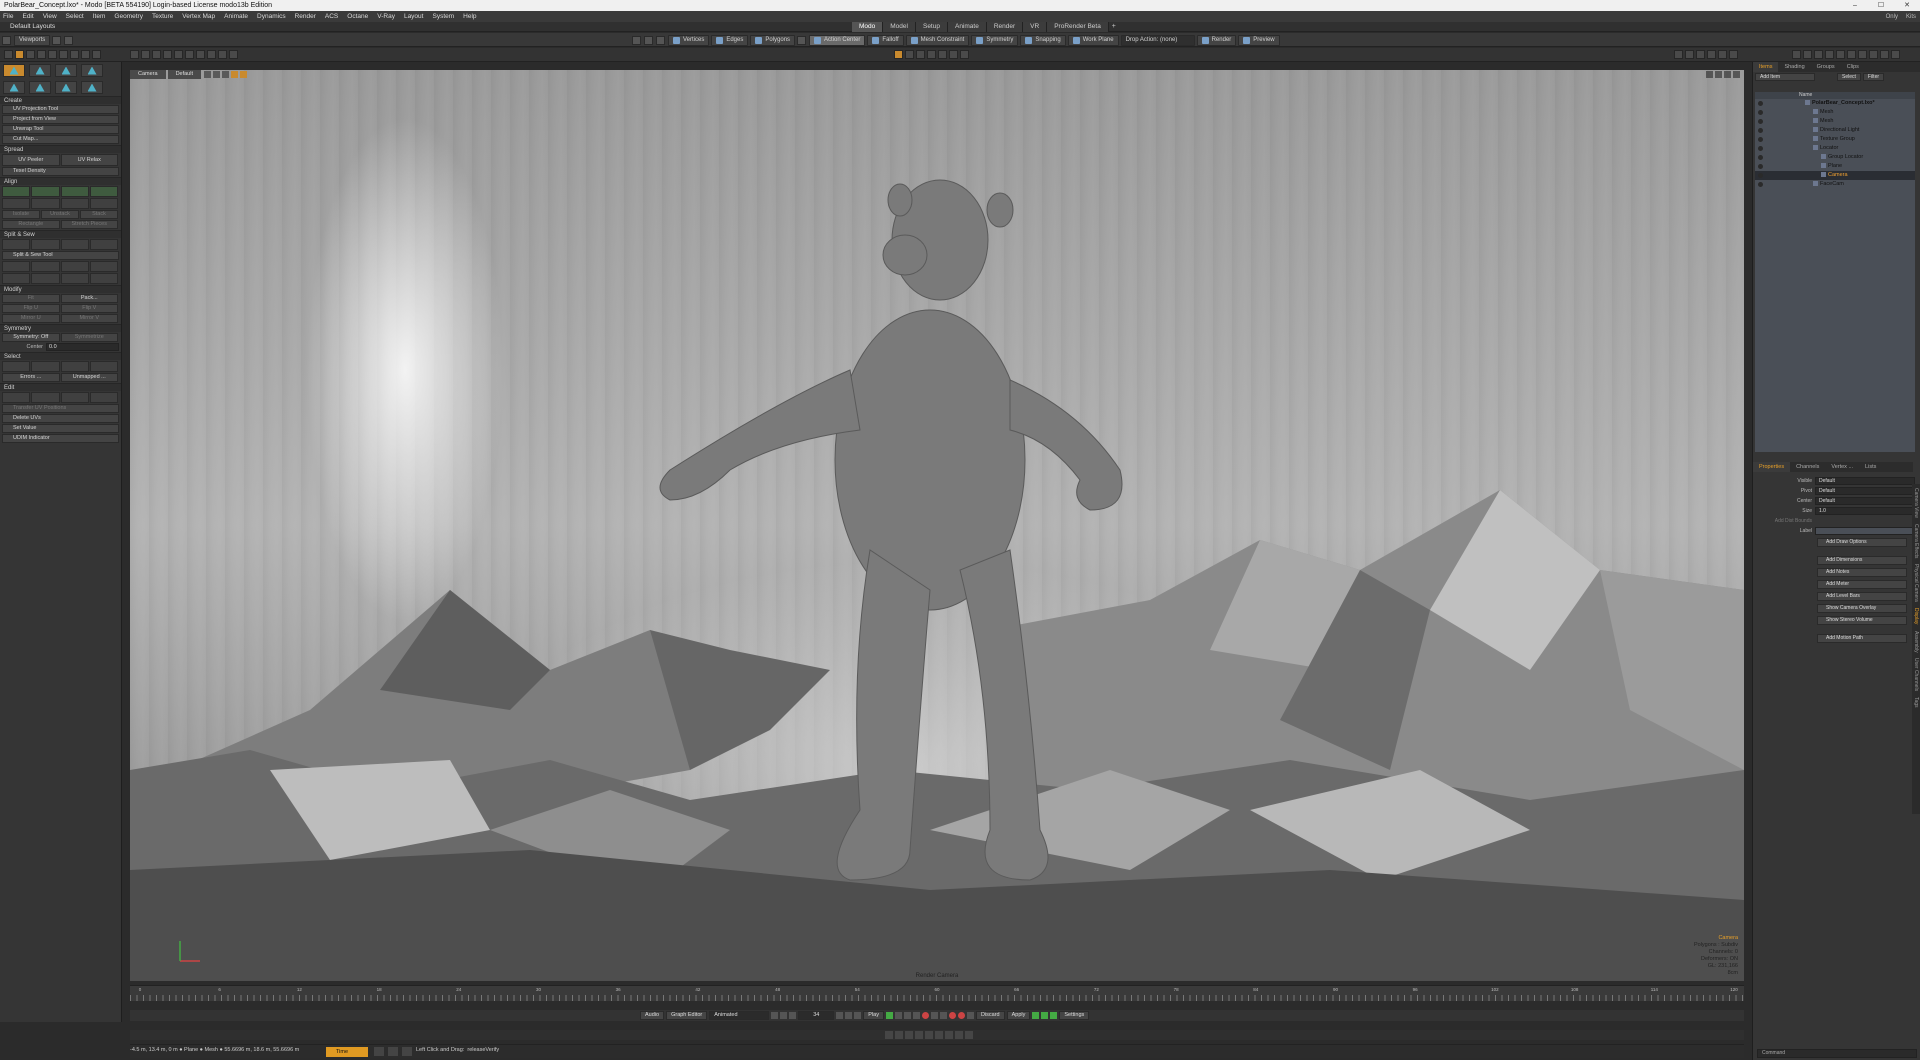  What do you see at coordinates (27, 16) in the screenshot?
I see `menu-edit: Edit` at bounding box center [27, 16].